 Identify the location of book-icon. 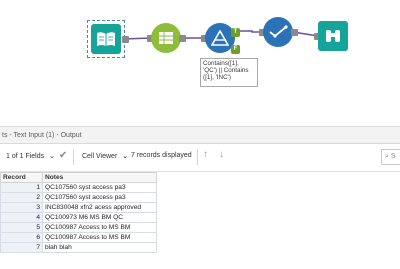
(106, 39).